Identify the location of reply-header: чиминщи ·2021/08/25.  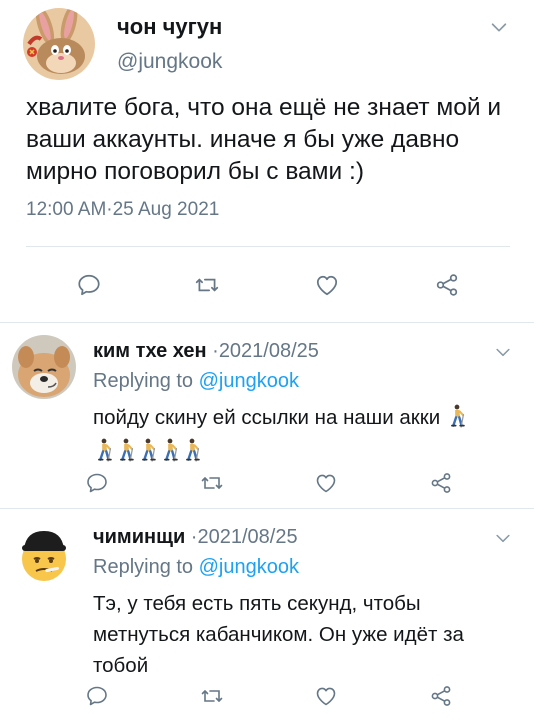
(195, 537).